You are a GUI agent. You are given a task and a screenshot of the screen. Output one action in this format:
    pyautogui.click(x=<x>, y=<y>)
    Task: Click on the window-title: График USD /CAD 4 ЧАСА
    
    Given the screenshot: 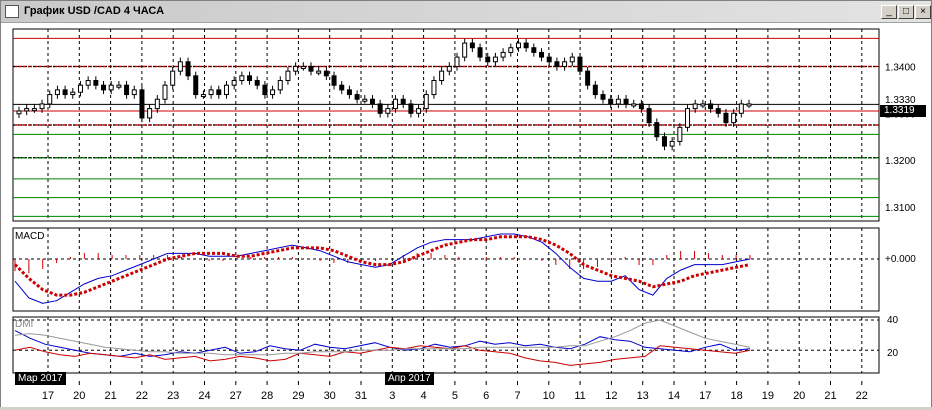 What is the action you would take?
    pyautogui.click(x=94, y=11)
    